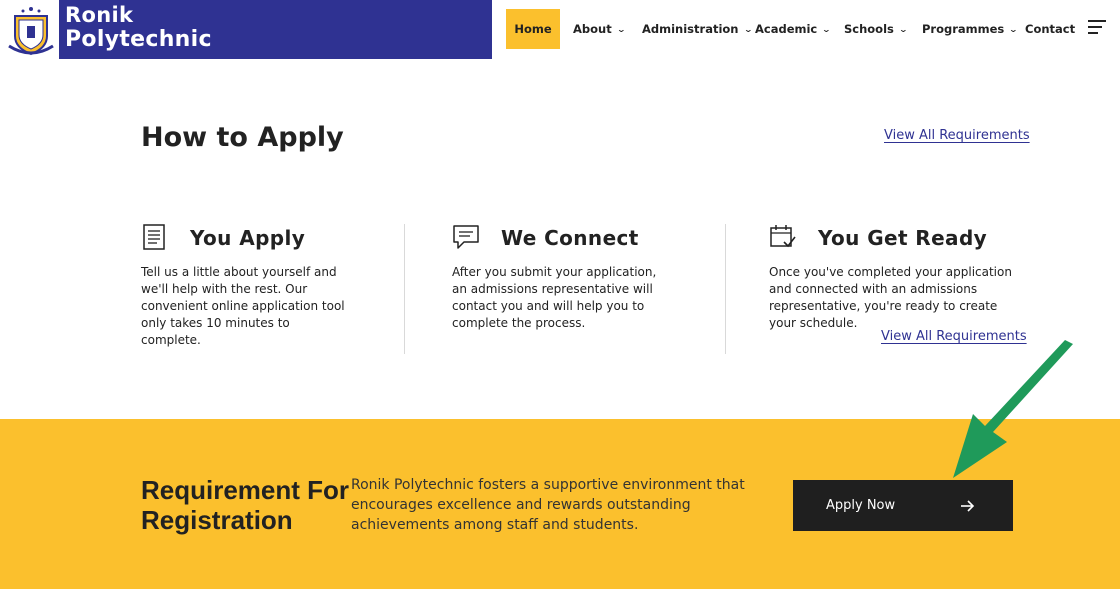 The width and height of the screenshot is (1120, 589). I want to click on nav-schools-label: Schools, so click(869, 29).